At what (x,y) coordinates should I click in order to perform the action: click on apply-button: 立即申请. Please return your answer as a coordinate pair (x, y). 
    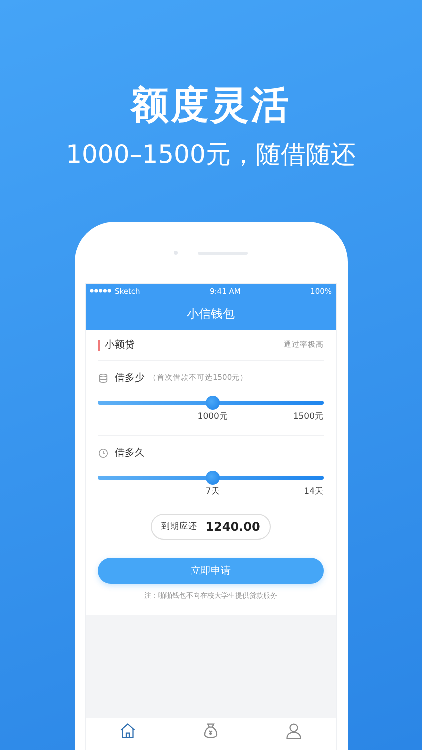
    Looking at the image, I should click on (211, 571).